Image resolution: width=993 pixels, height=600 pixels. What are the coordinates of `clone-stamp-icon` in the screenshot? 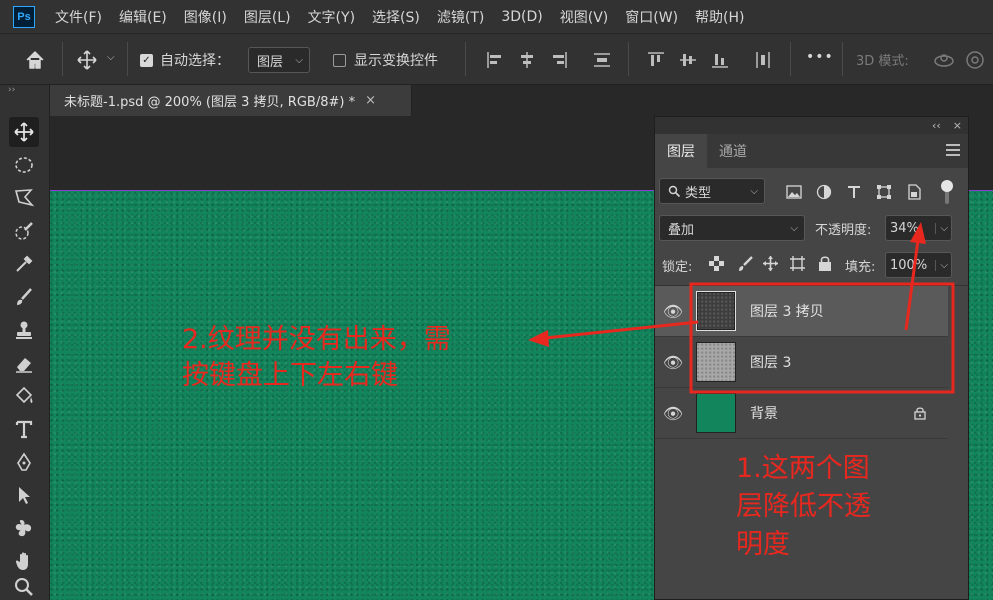 It's located at (24, 330).